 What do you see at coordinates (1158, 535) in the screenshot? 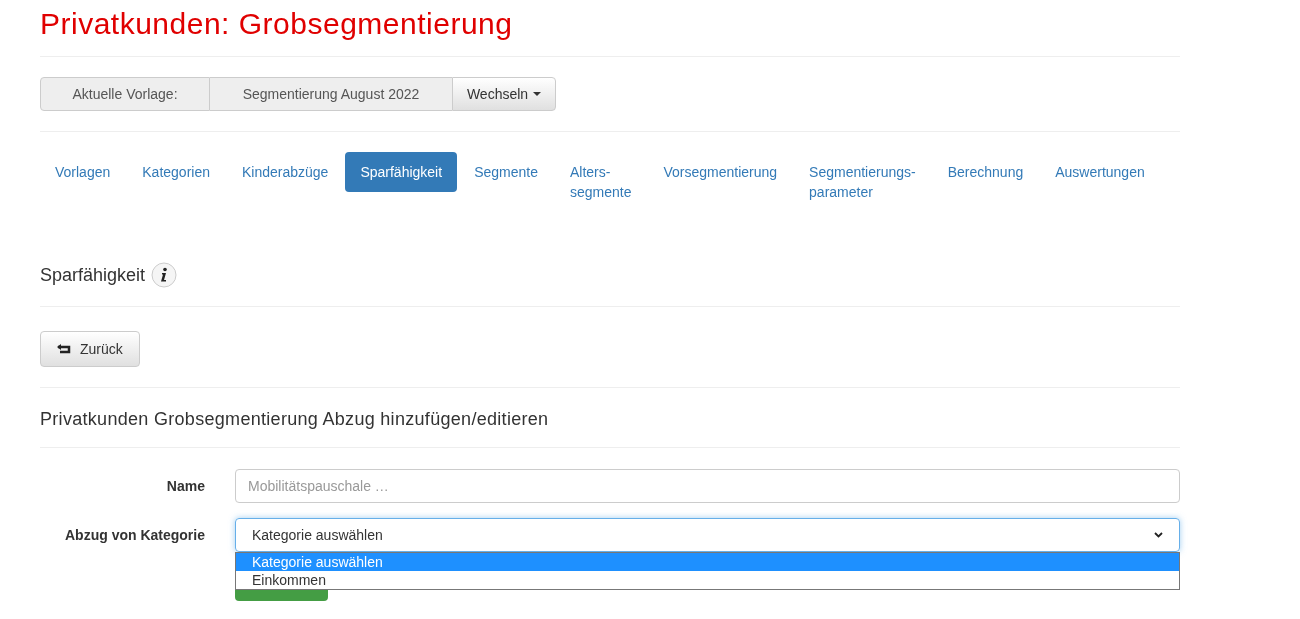
I see `chevron-down-icon` at bounding box center [1158, 535].